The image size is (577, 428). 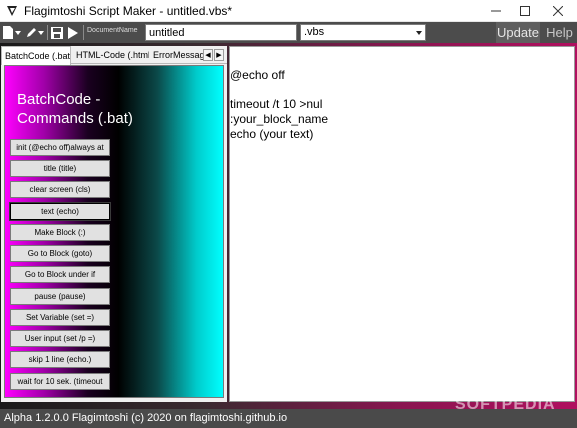 I want to click on new-file-dropdown-icon, so click(x=18, y=32).